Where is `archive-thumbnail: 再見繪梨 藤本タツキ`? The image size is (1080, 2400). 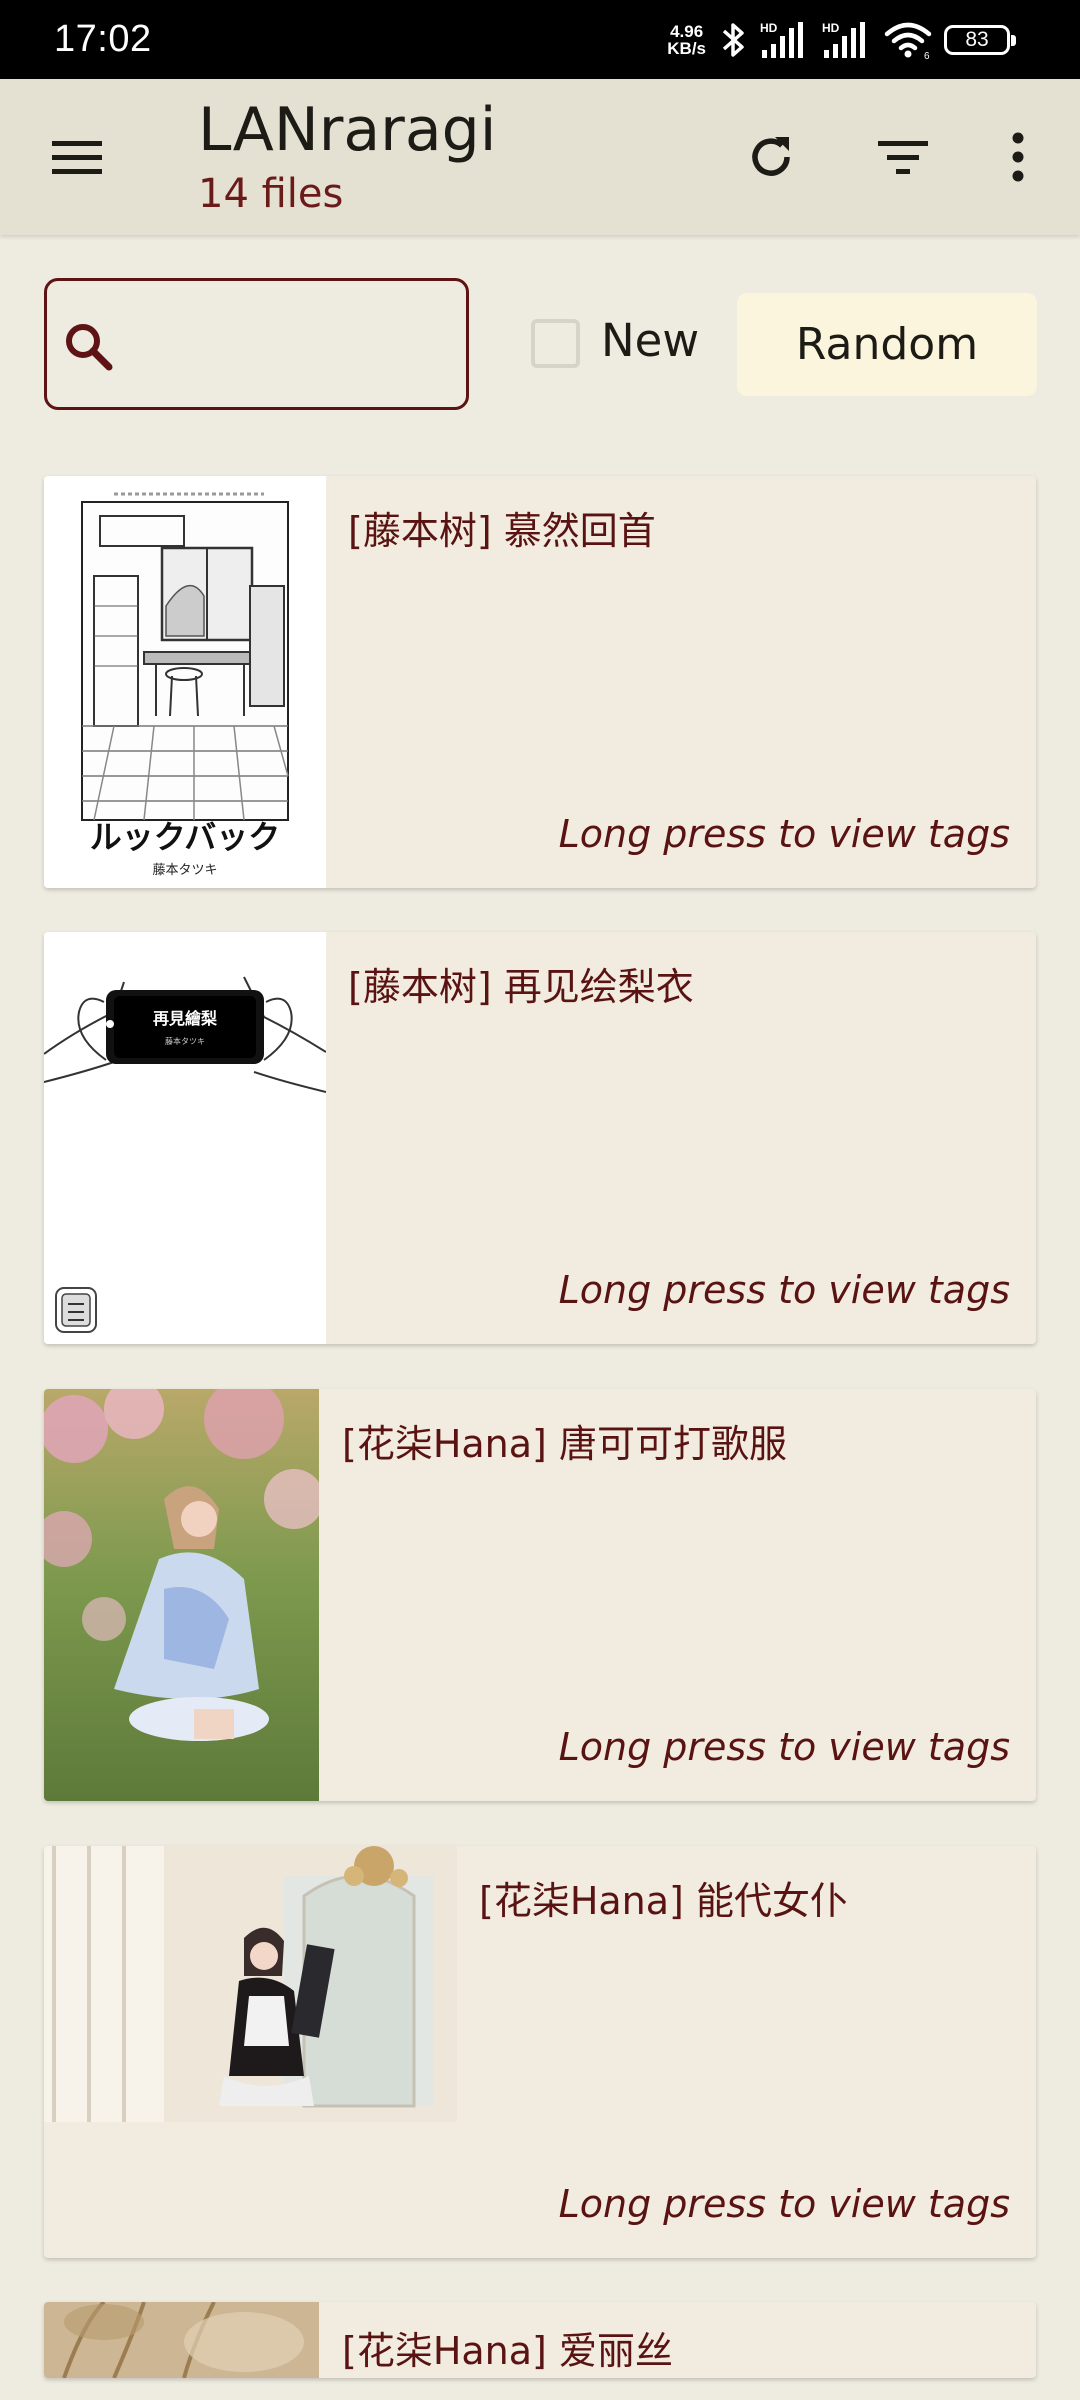 archive-thumbnail: 再見繪梨 藤本タツキ is located at coordinates (185, 1138).